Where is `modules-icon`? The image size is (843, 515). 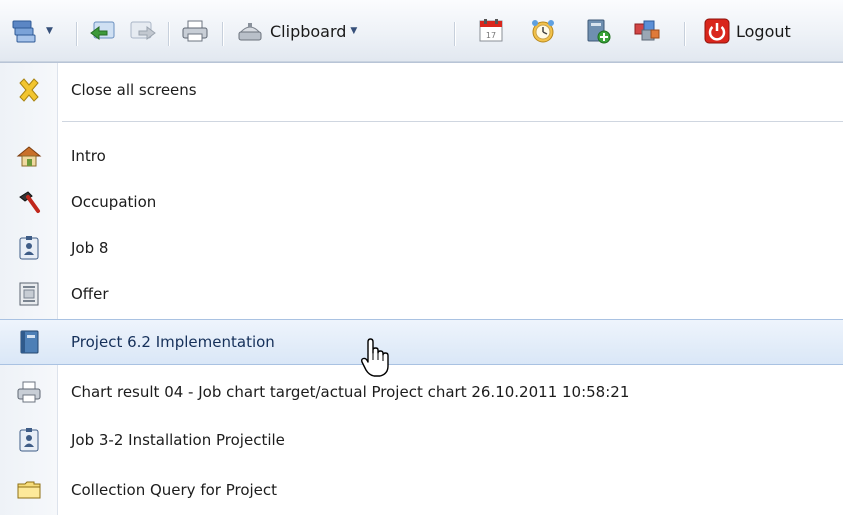
modules-icon is located at coordinates (647, 30).